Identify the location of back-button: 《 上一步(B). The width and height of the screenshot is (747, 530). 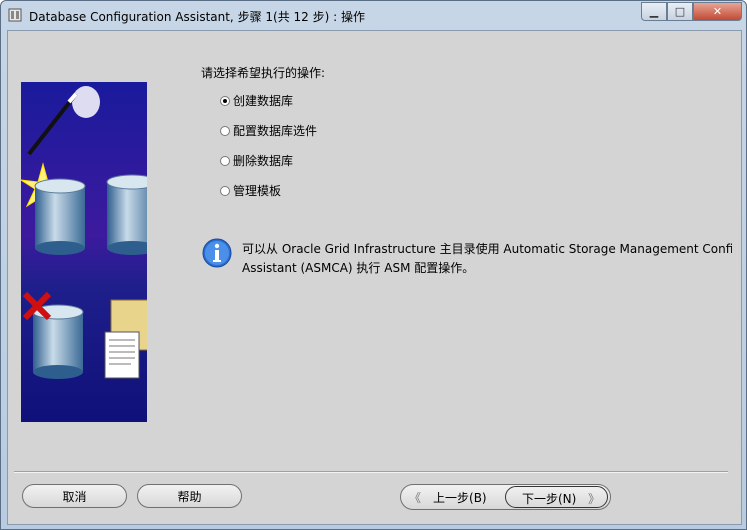
(457, 497).